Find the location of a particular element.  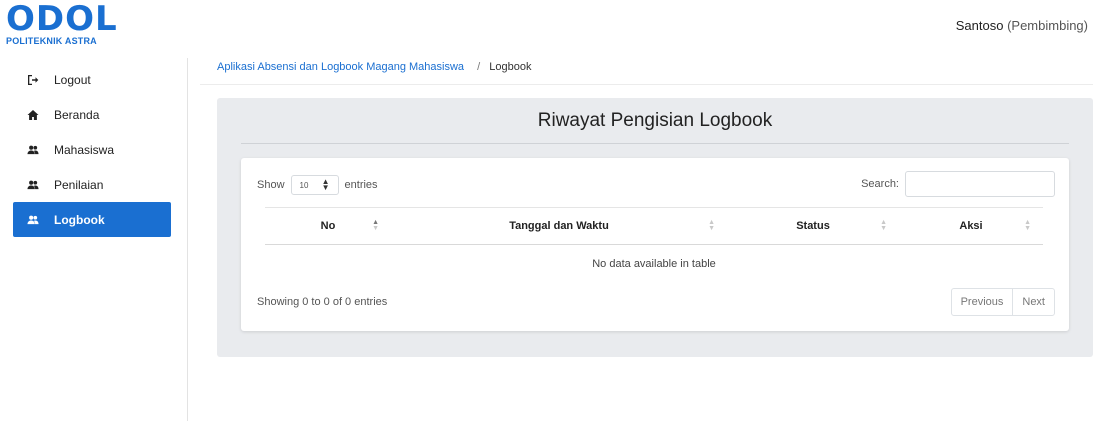

user-info: Santoso (Pembimbing) is located at coordinates (1022, 25).